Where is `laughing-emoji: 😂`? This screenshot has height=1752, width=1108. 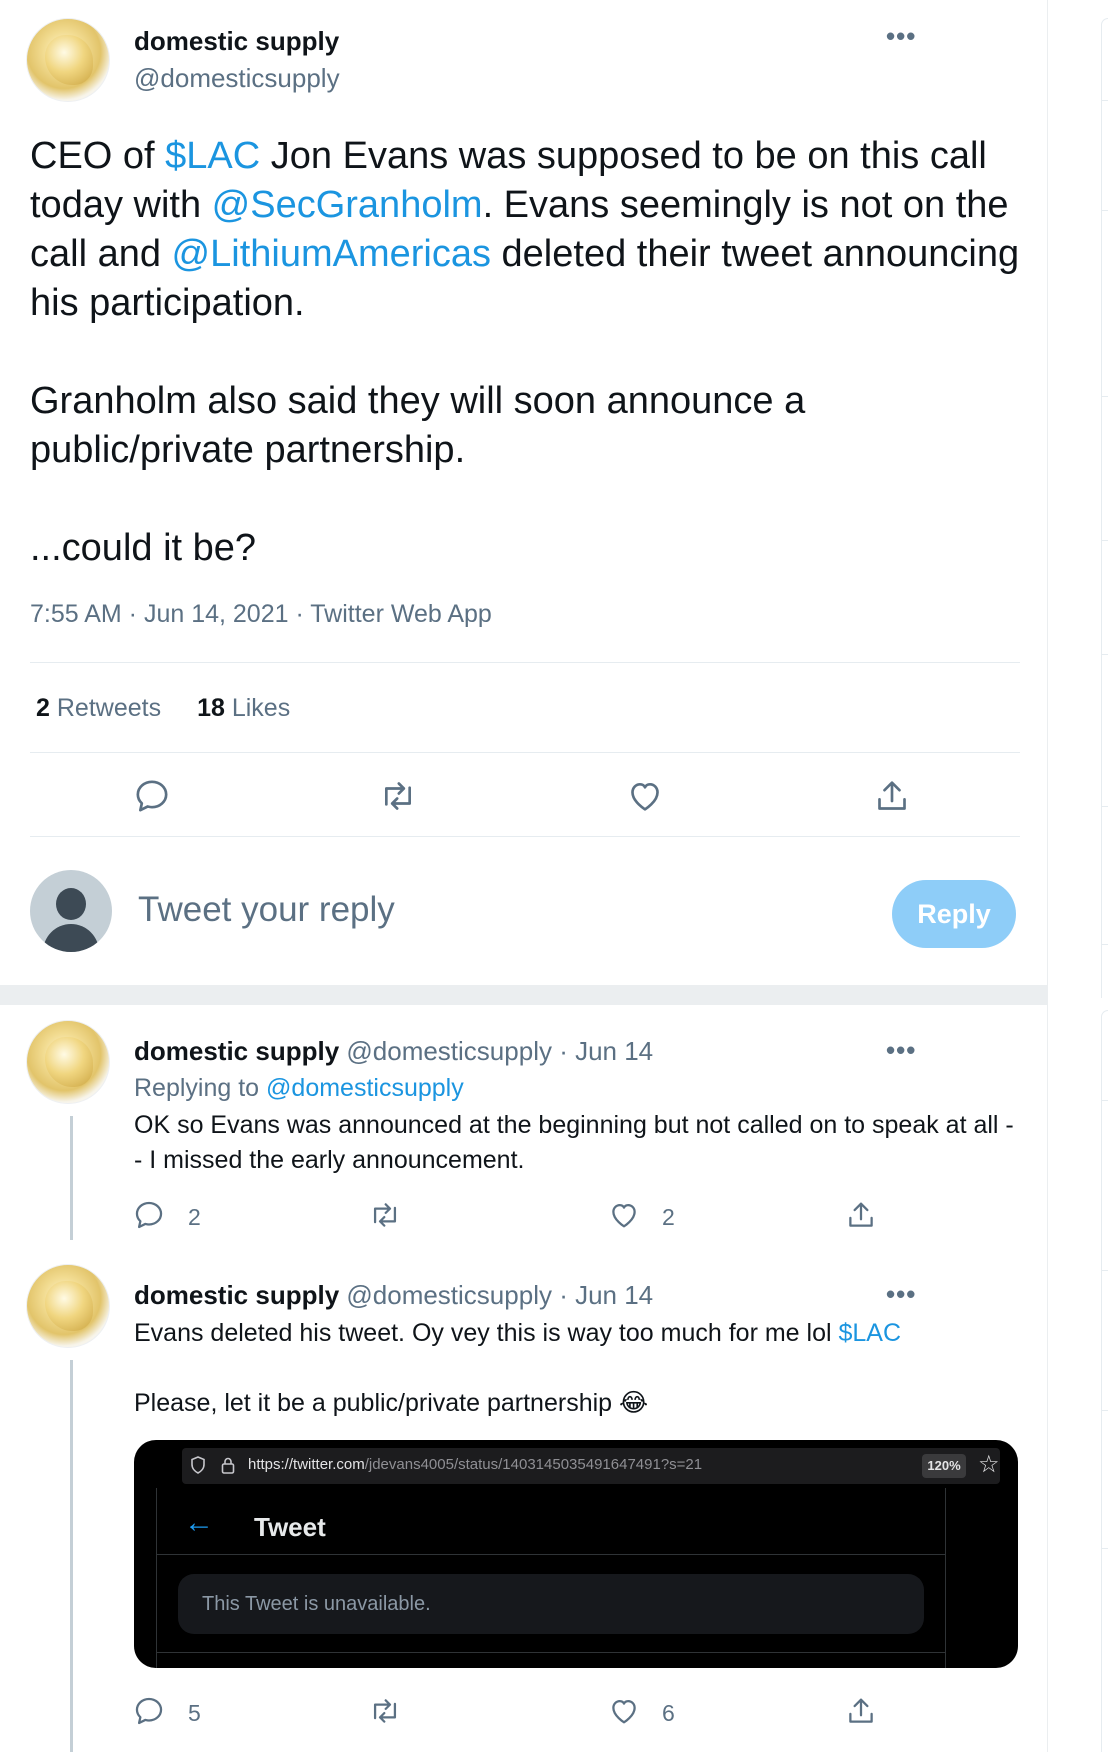
laughing-emoji: 😂 is located at coordinates (634, 1403).